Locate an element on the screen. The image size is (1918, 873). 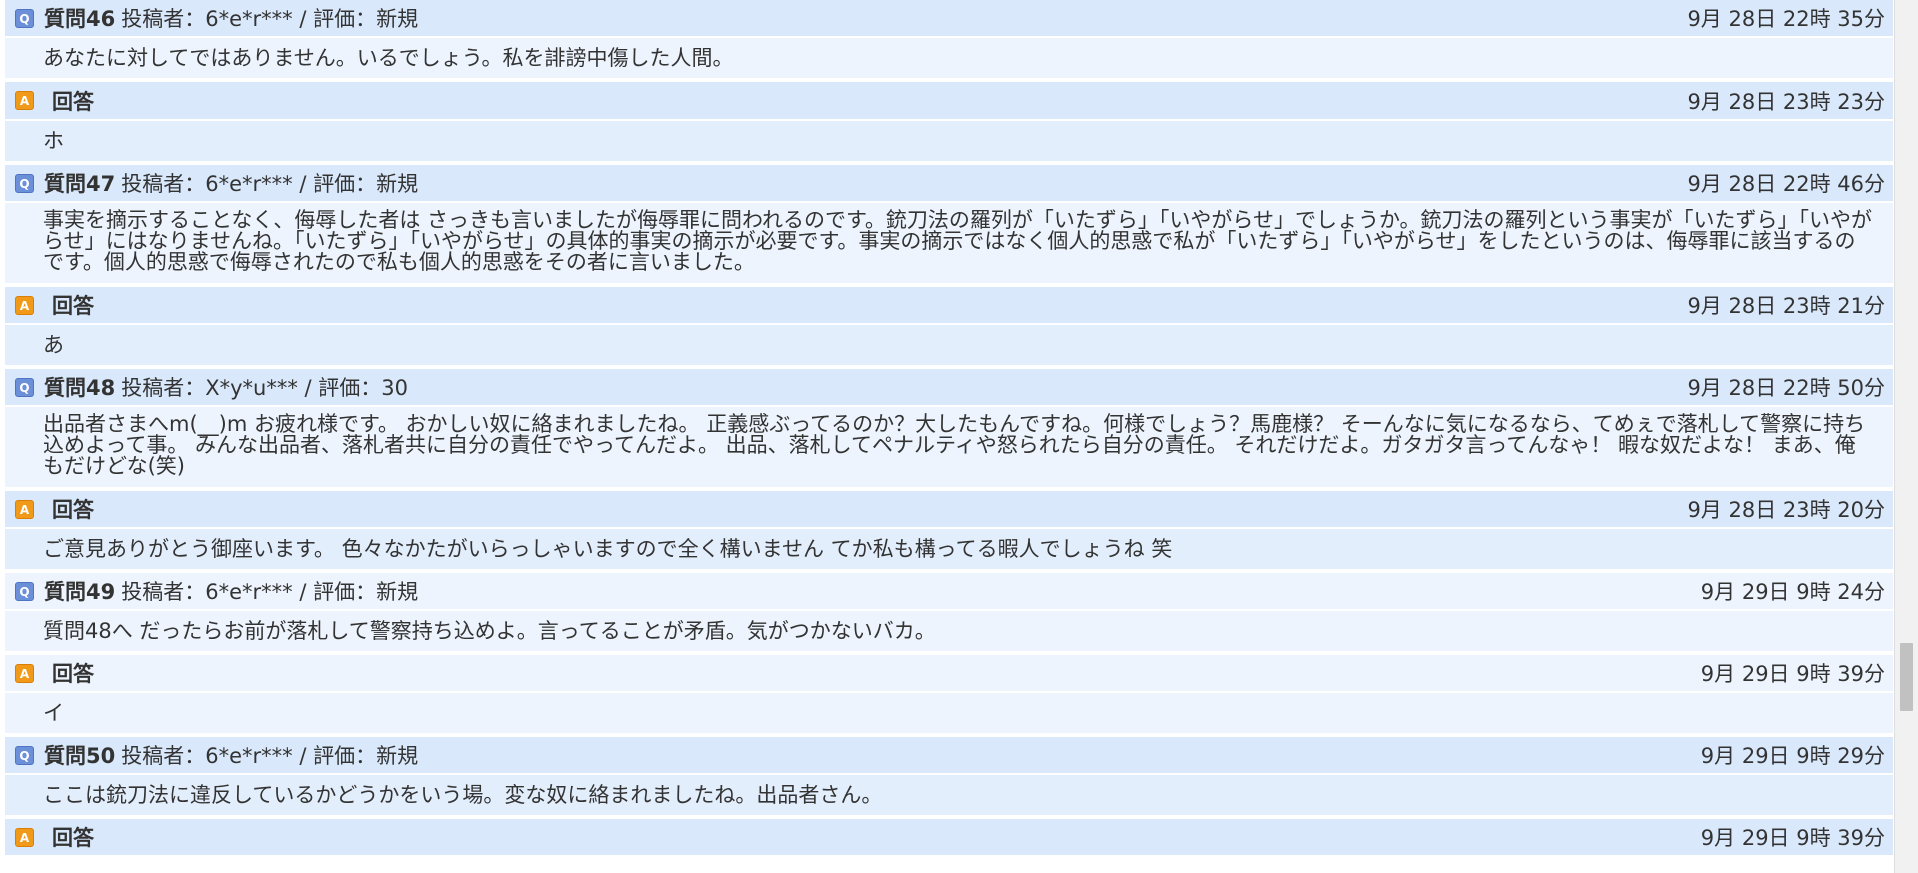
question-body: あなたに対してではありません。いるでしょう。私を誹謗中傷した人間。 is located at coordinates (949, 59).